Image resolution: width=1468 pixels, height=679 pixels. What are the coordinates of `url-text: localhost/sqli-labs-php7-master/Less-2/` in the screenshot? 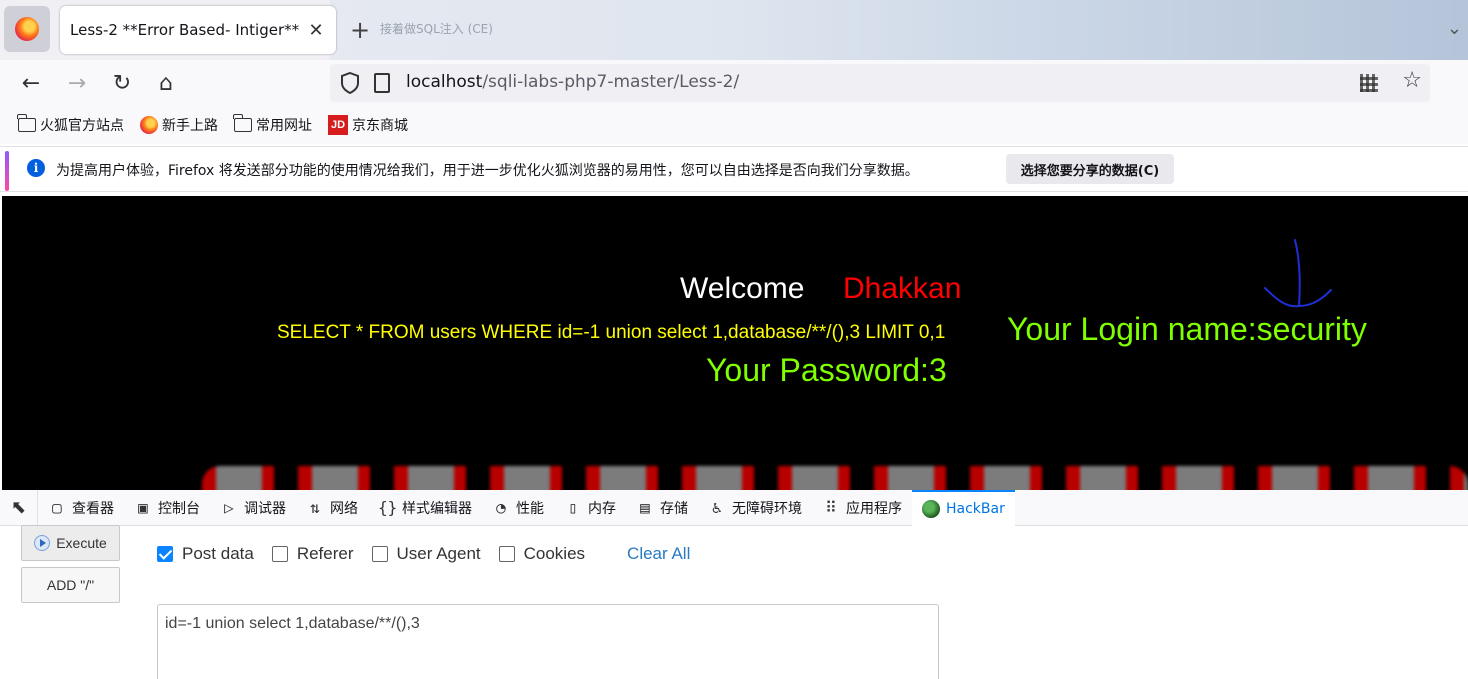 It's located at (572, 82).